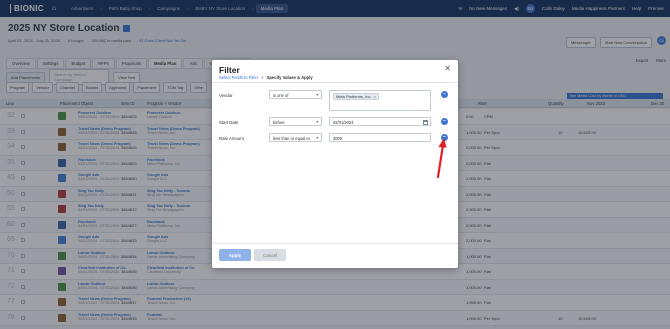 The width and height of the screenshot is (670, 329). What do you see at coordinates (338, 138) in the screenshot?
I see `rate-amount-value: 3000` at bounding box center [338, 138].